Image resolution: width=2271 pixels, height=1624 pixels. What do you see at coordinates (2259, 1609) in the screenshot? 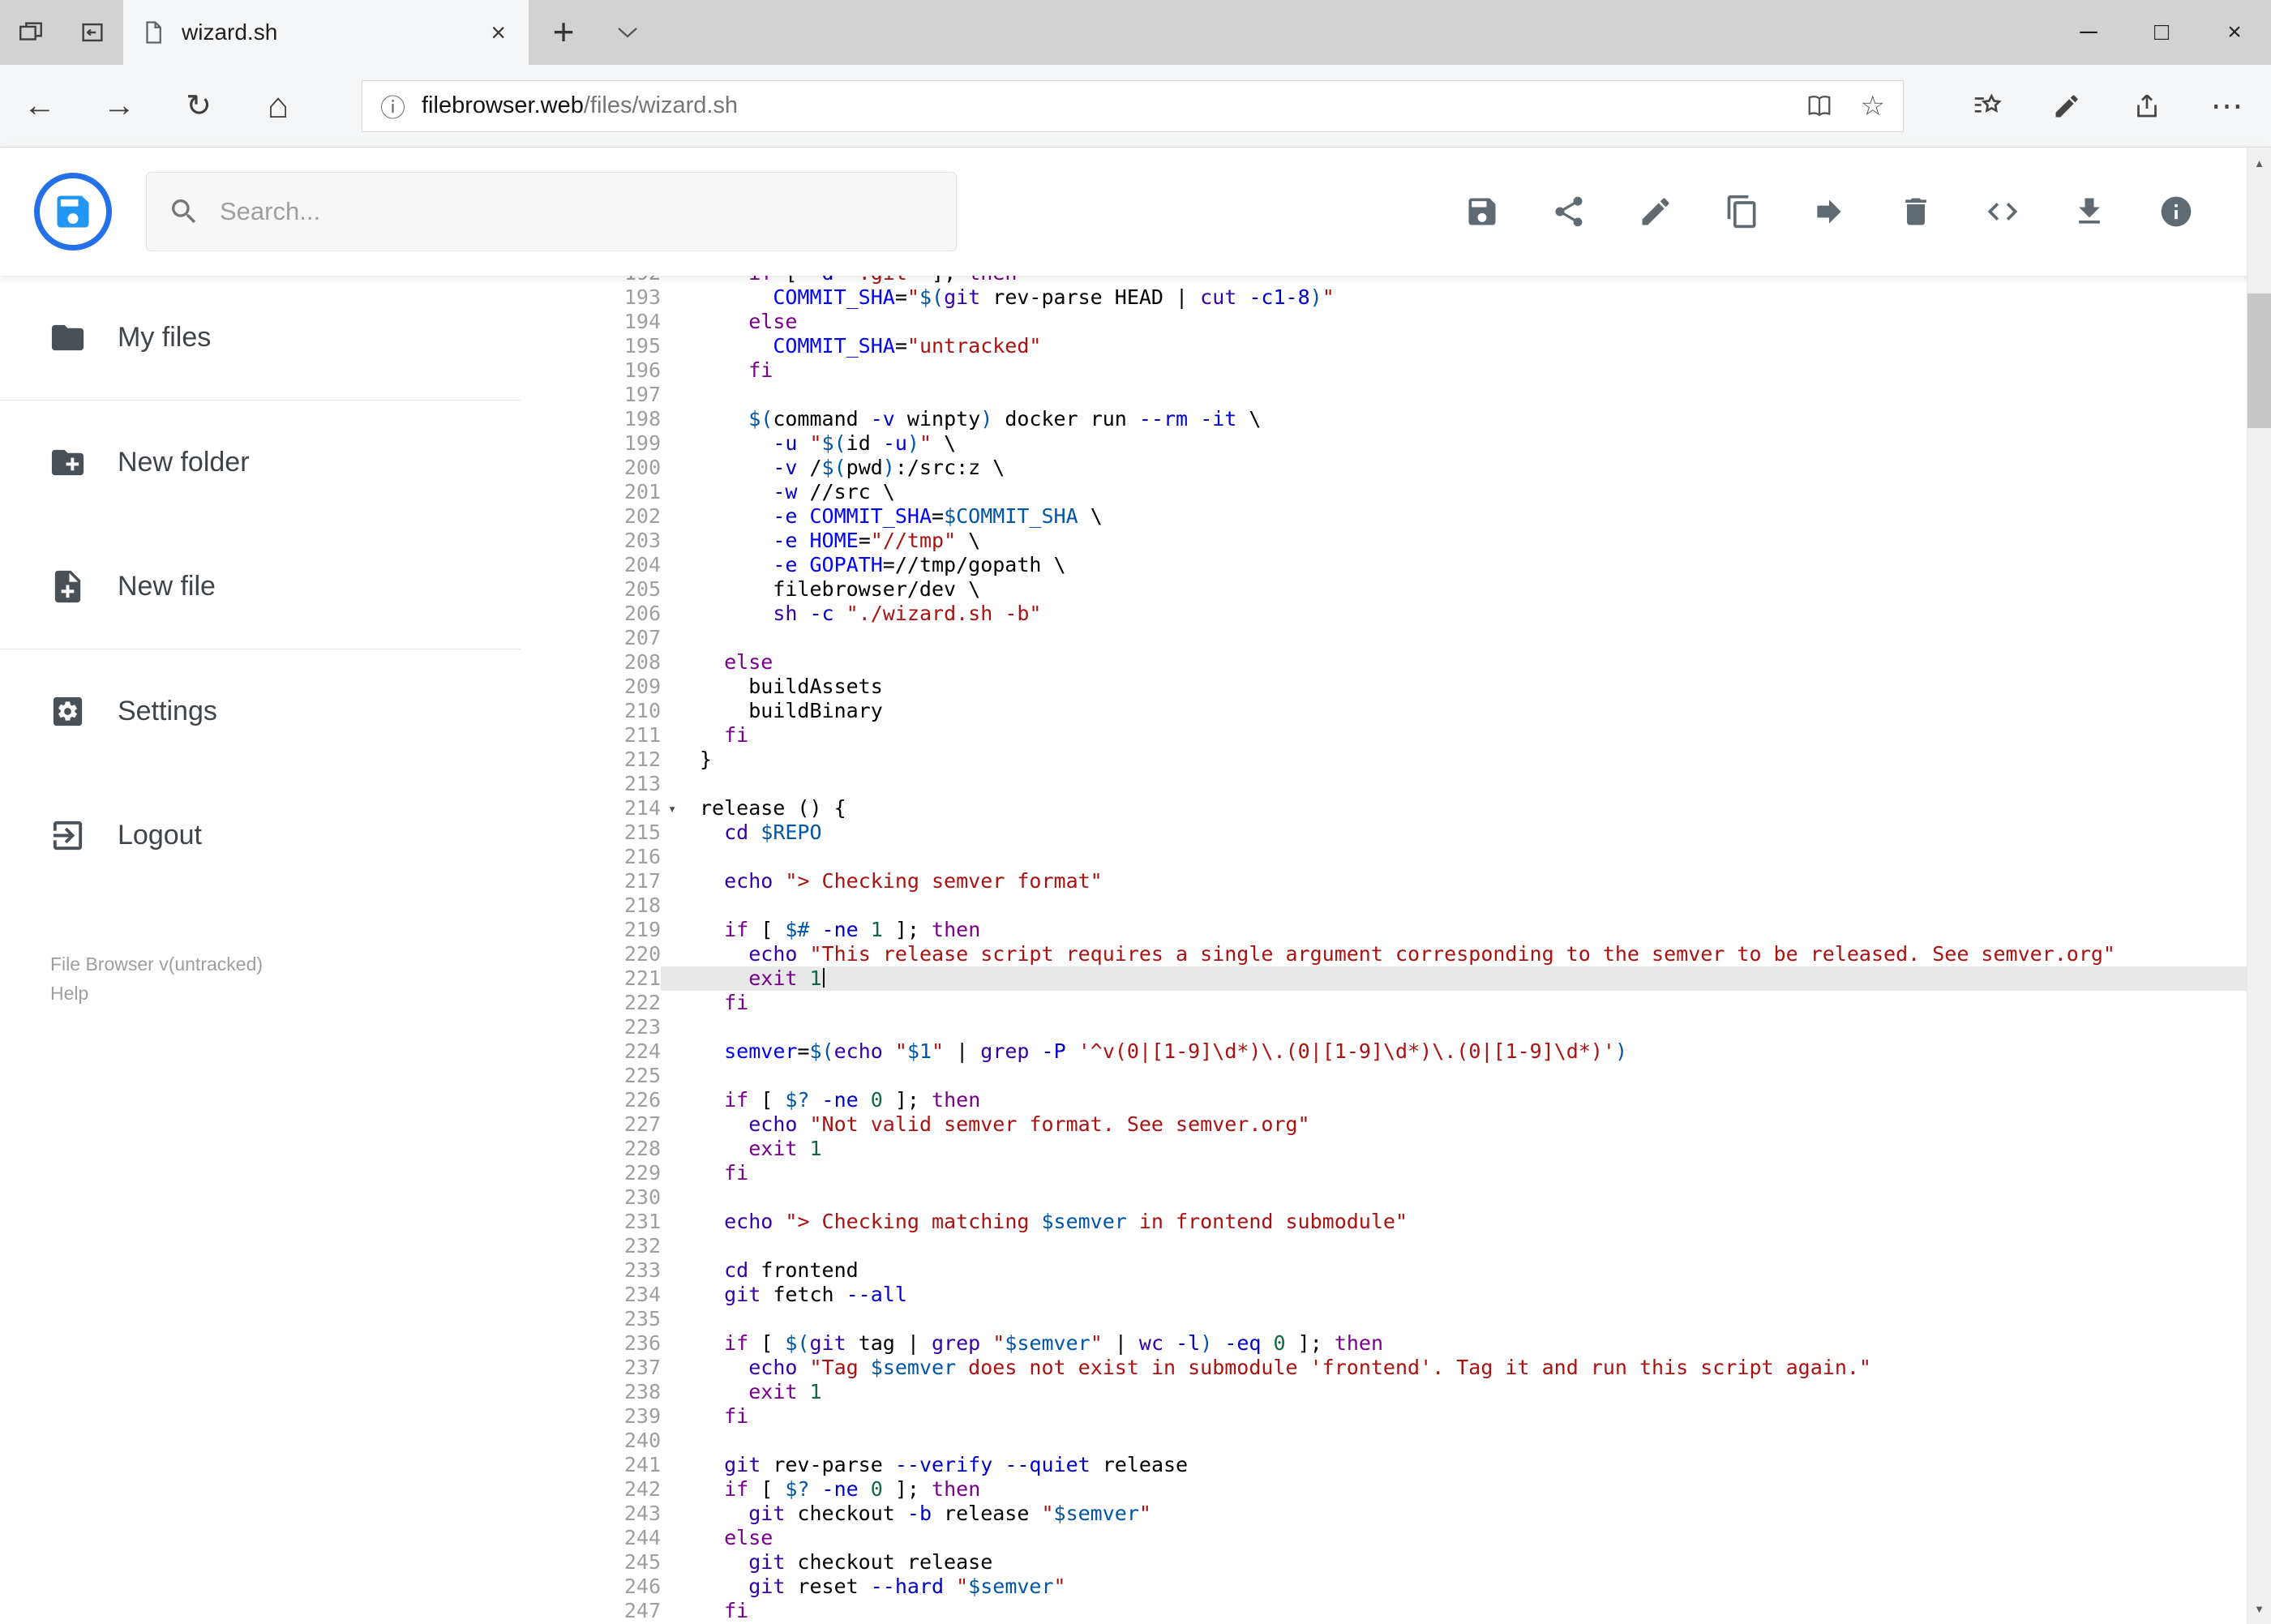
I see `scroll-down-icon: ▼` at bounding box center [2259, 1609].